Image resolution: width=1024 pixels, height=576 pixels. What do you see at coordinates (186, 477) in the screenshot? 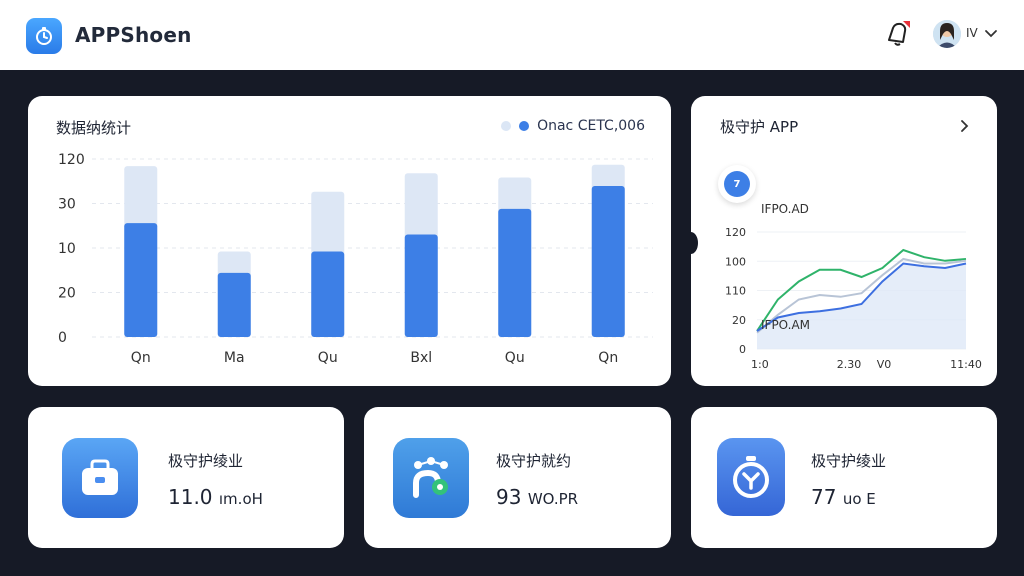
I see `stat-card-1: 极守护绫业 11.0 ım.oH` at bounding box center [186, 477].